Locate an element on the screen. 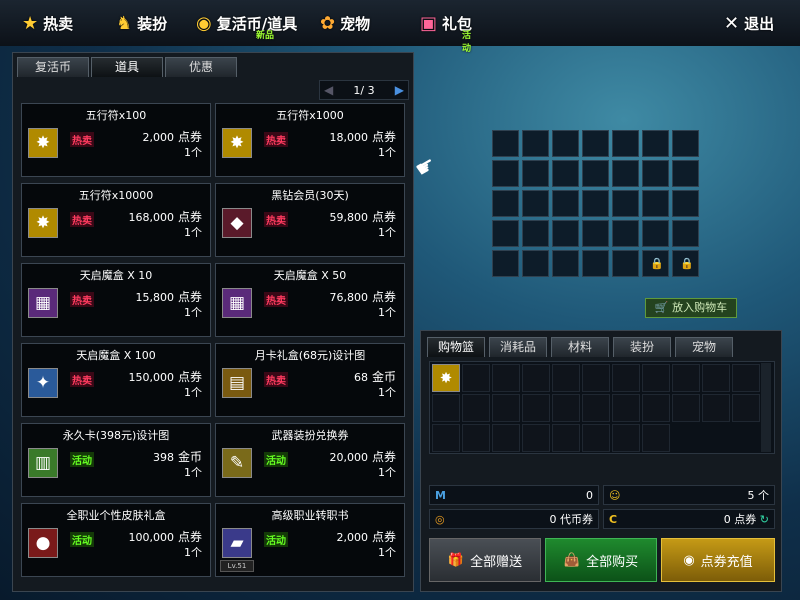  tab-basket: 购物篮 is located at coordinates (456, 347).